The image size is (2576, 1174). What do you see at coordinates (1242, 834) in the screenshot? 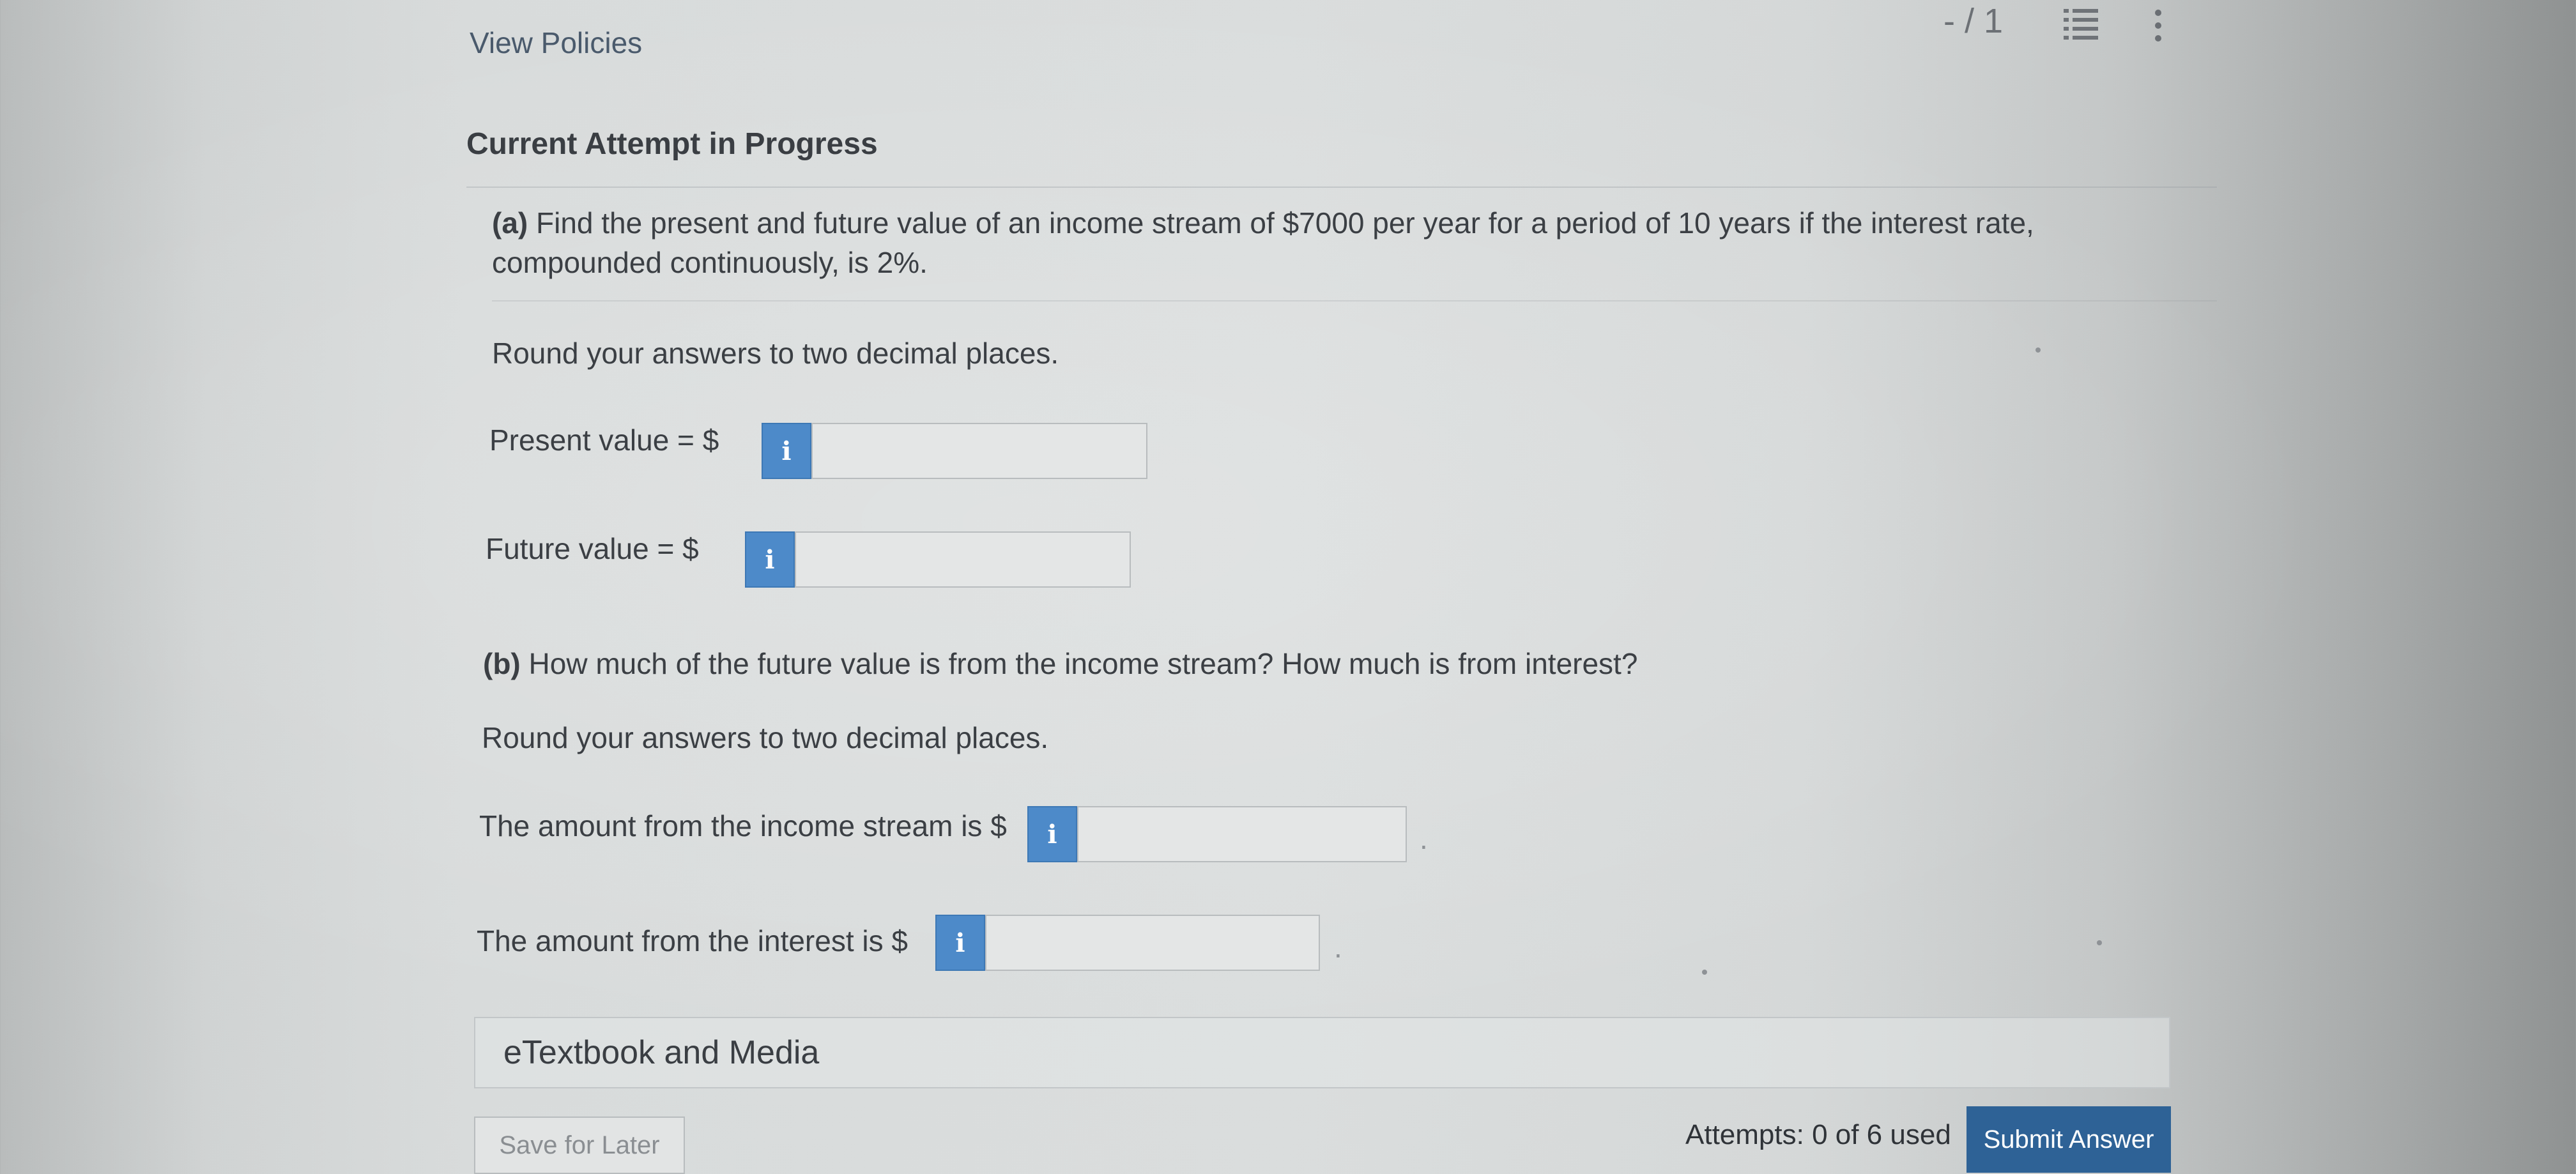
I see `income-stream-input` at bounding box center [1242, 834].